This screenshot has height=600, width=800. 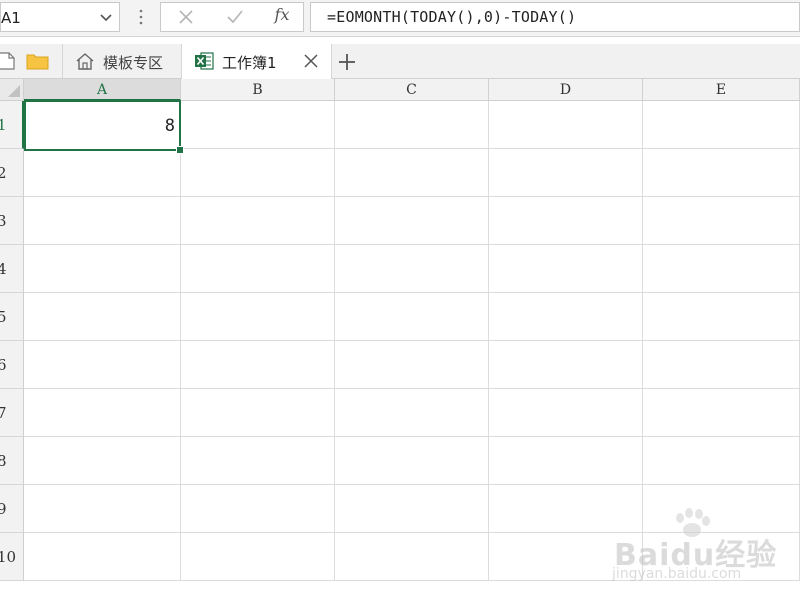 What do you see at coordinates (38, 61) in the screenshot?
I see `folder-icon` at bounding box center [38, 61].